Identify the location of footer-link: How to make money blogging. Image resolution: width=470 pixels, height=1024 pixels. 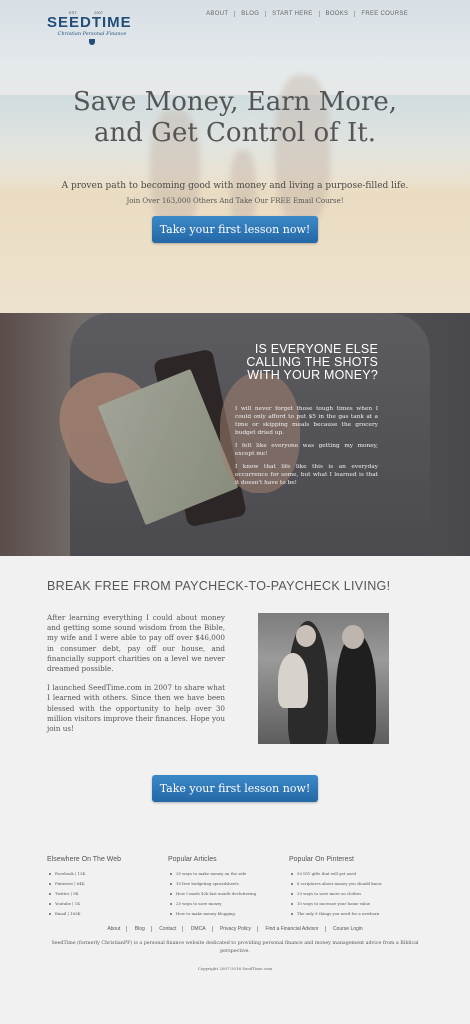
(212, 914).